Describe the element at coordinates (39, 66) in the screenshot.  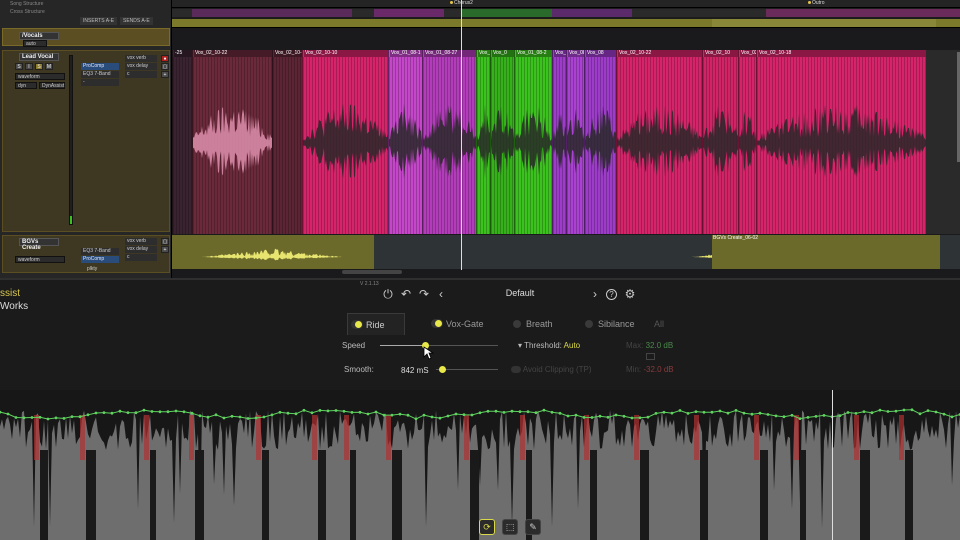
I see `solo-button: S` at that location.